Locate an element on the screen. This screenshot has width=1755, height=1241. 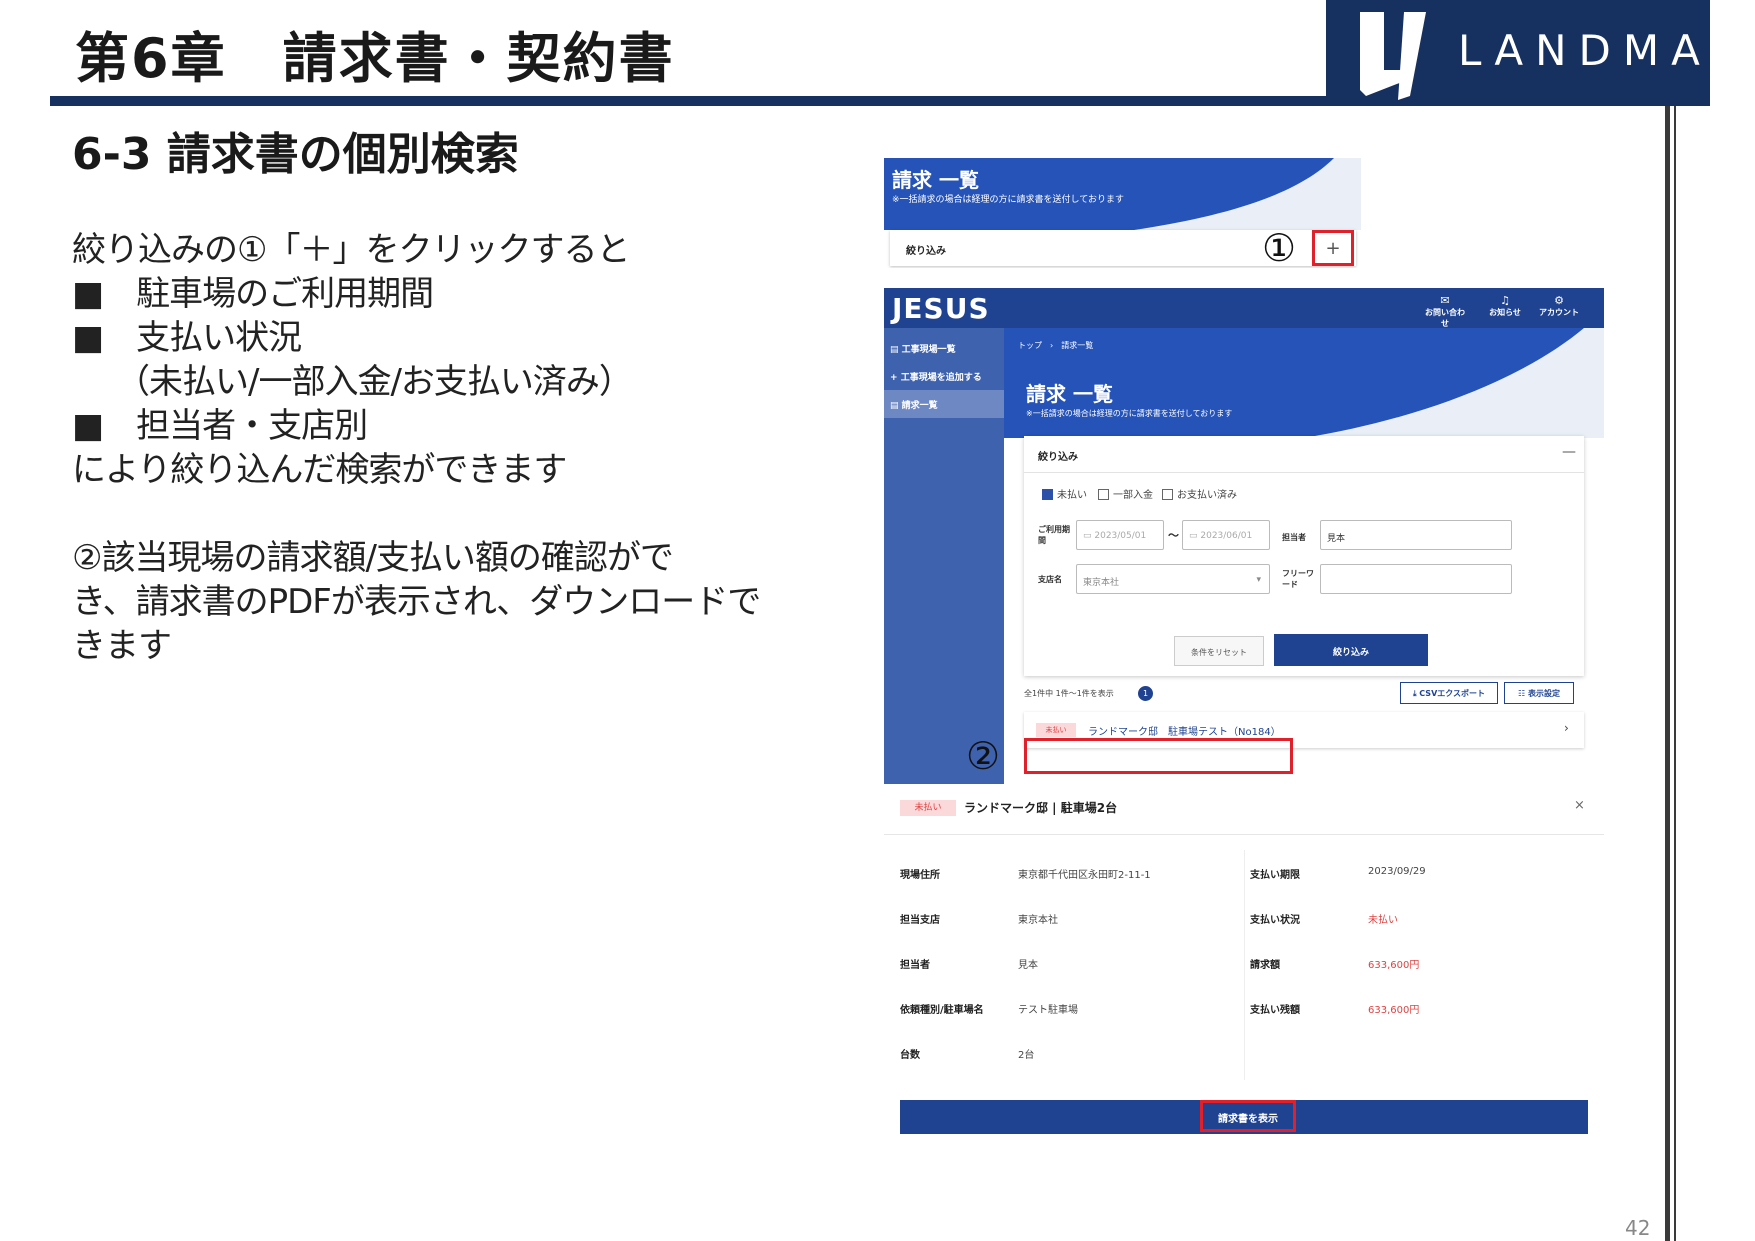
desc-line: き、請求書のPDFが表示され、ダウンロードで is located at coordinates (416, 602).